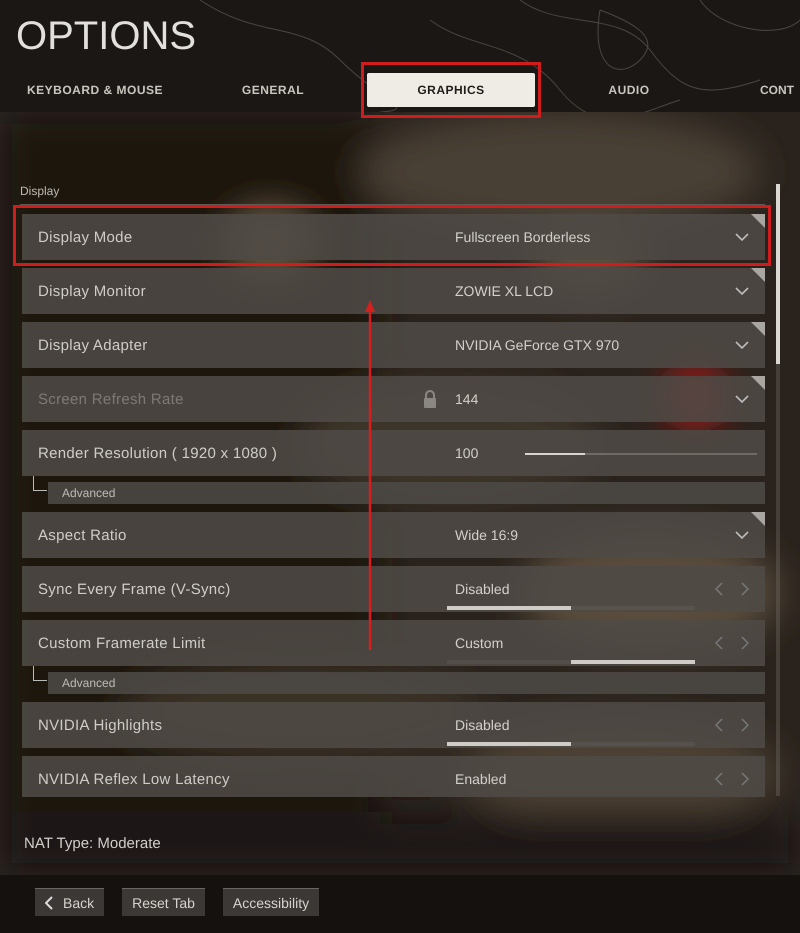  I want to click on setting-value: NVIDIA GeForce GTX 970, so click(537, 345).